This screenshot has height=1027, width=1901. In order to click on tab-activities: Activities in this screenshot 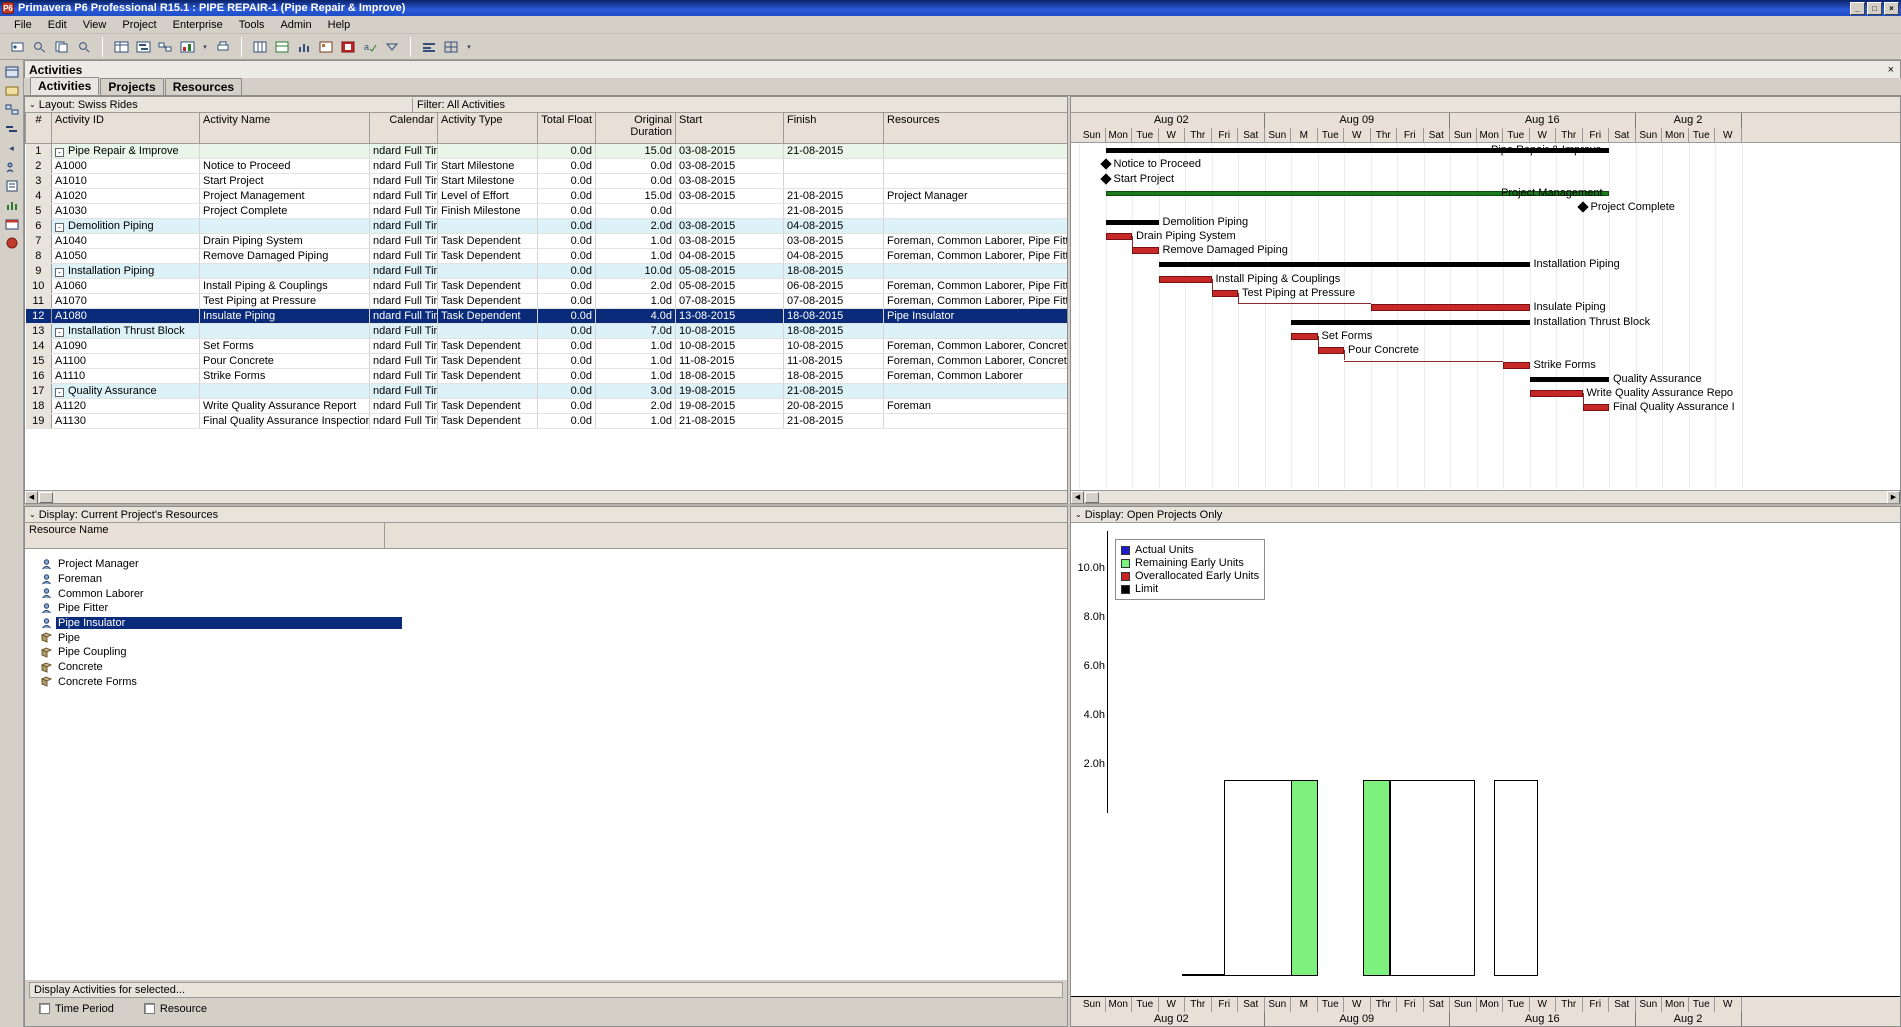, I will do `click(65, 86)`.